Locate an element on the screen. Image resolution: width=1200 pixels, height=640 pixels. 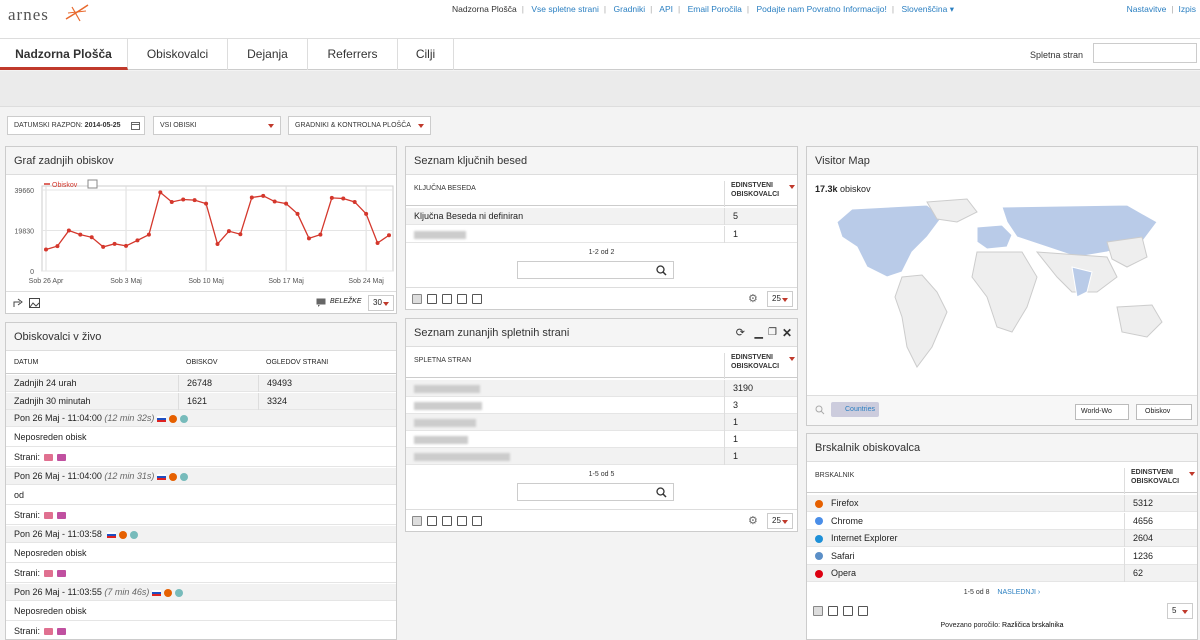
row-limit-select: 5 is located at coordinates (1180, 611).